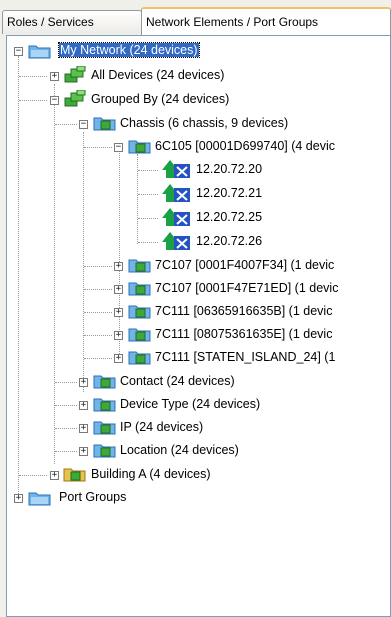 The height and width of the screenshot is (617, 391). Describe the element at coordinates (245, 265) in the screenshot. I see `tree-node-label: 7C107 [0001F4007F34] (1 devic` at that location.